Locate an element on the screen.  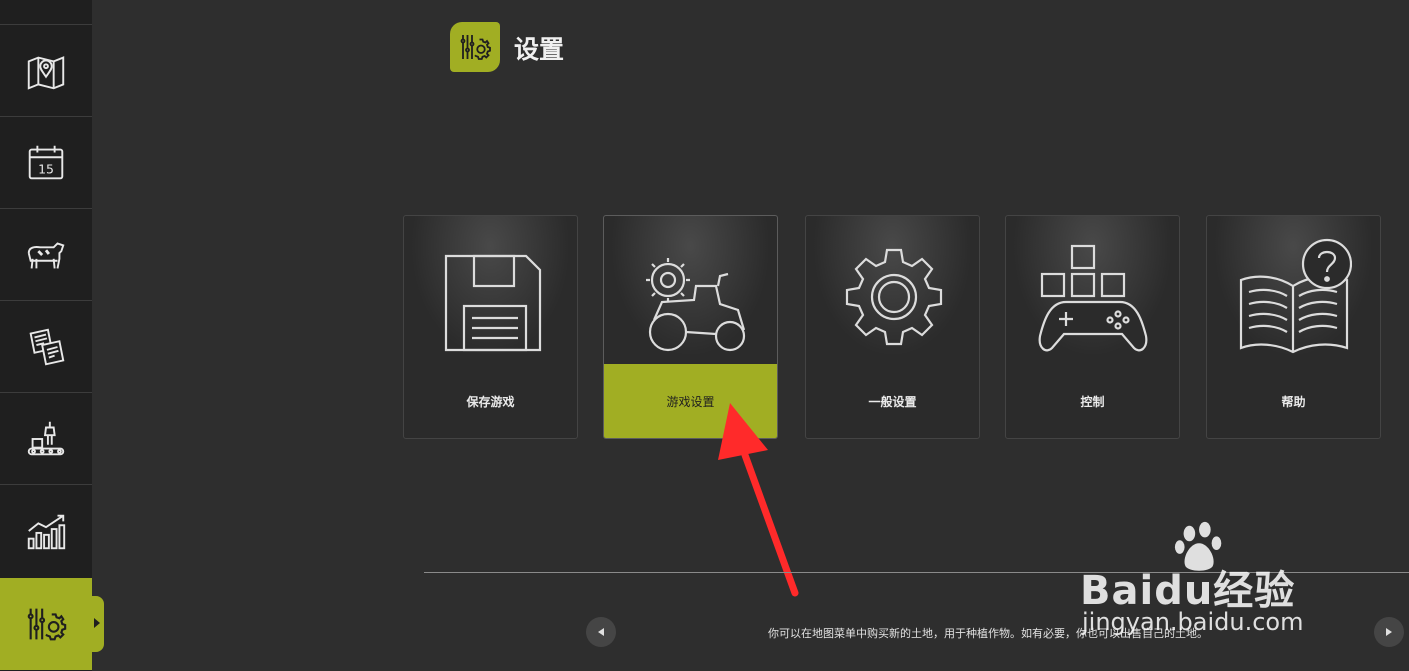
gear-icon is located at coordinates (894, 297).